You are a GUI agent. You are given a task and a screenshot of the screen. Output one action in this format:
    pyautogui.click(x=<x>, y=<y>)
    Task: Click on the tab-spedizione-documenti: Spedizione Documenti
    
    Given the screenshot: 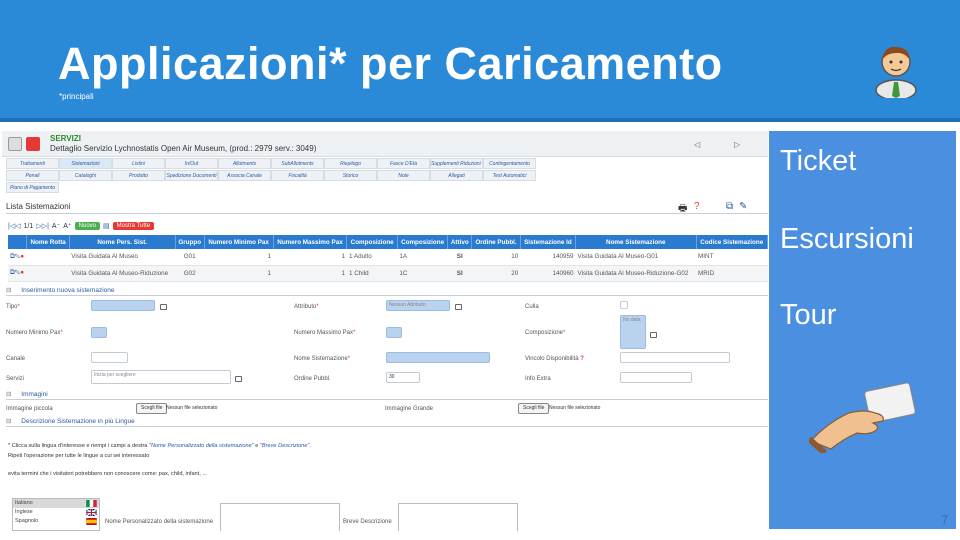 What is the action you would take?
    pyautogui.click(x=191, y=175)
    